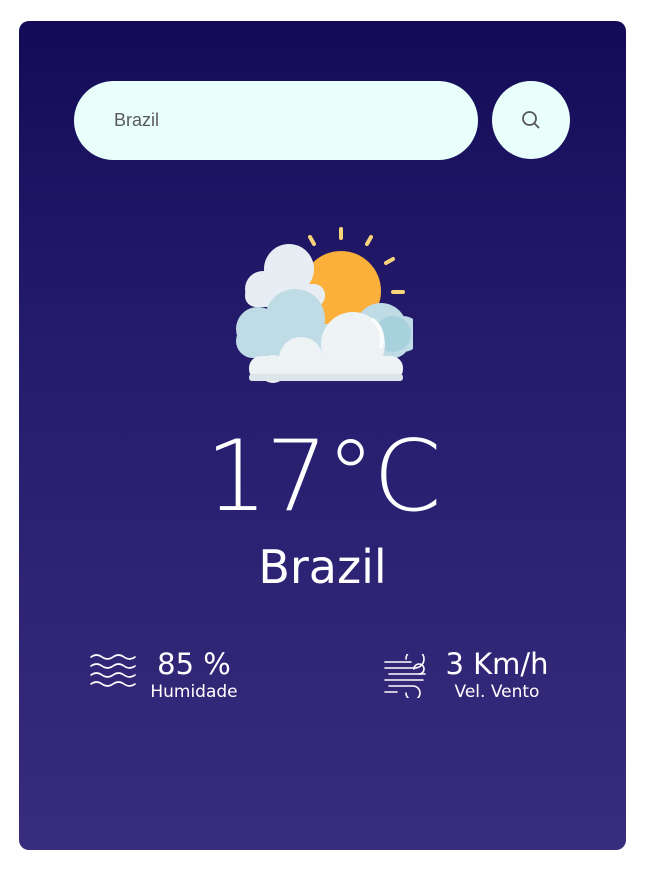 The height and width of the screenshot is (871, 645). Describe the element at coordinates (276, 120) in the screenshot. I see `search-input` at that location.